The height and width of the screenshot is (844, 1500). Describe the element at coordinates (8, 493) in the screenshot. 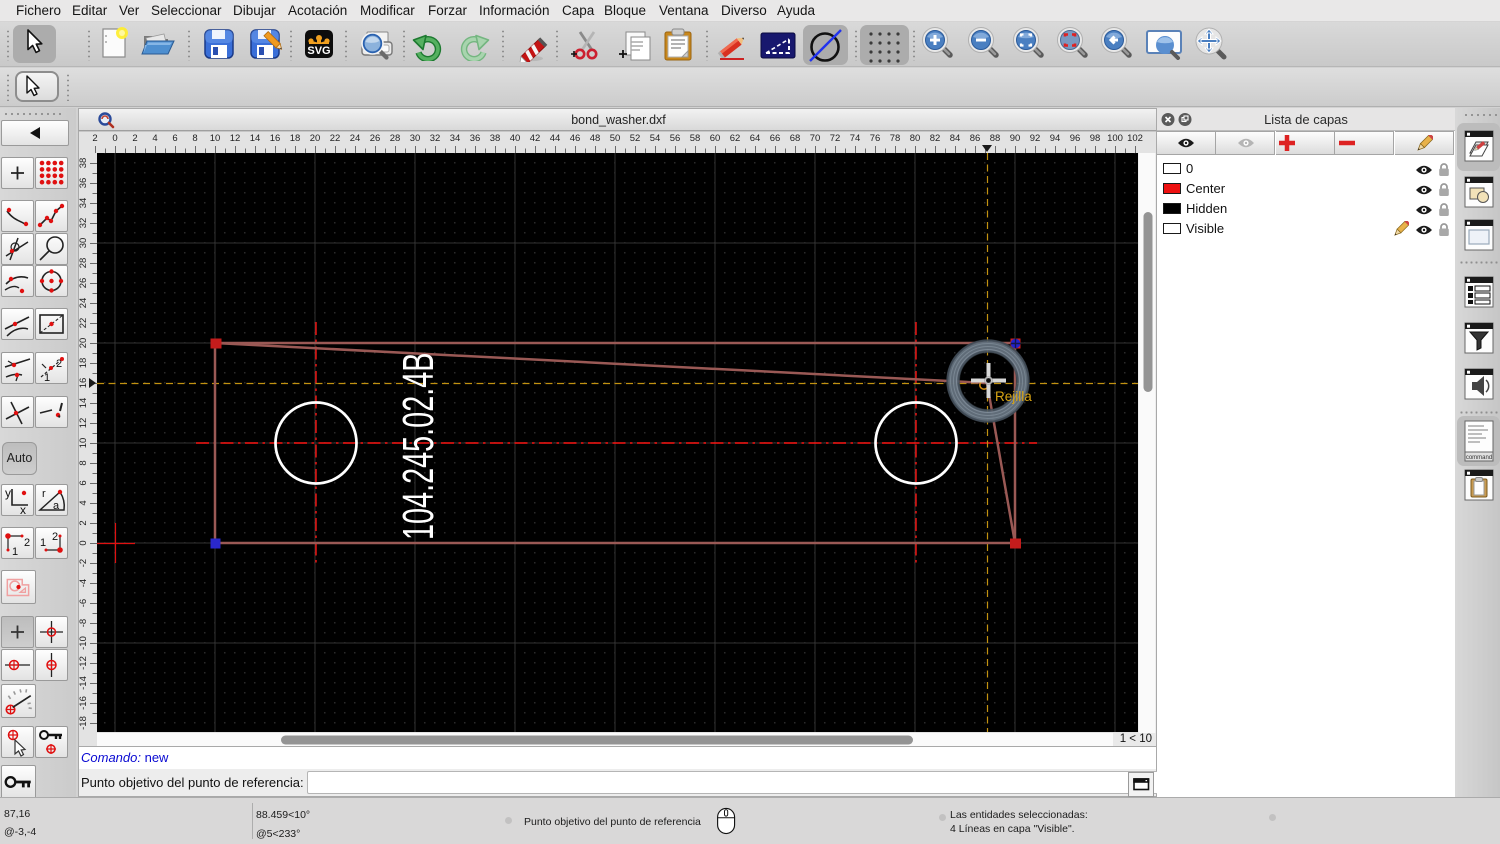

I see `svg-text: y` at that location.